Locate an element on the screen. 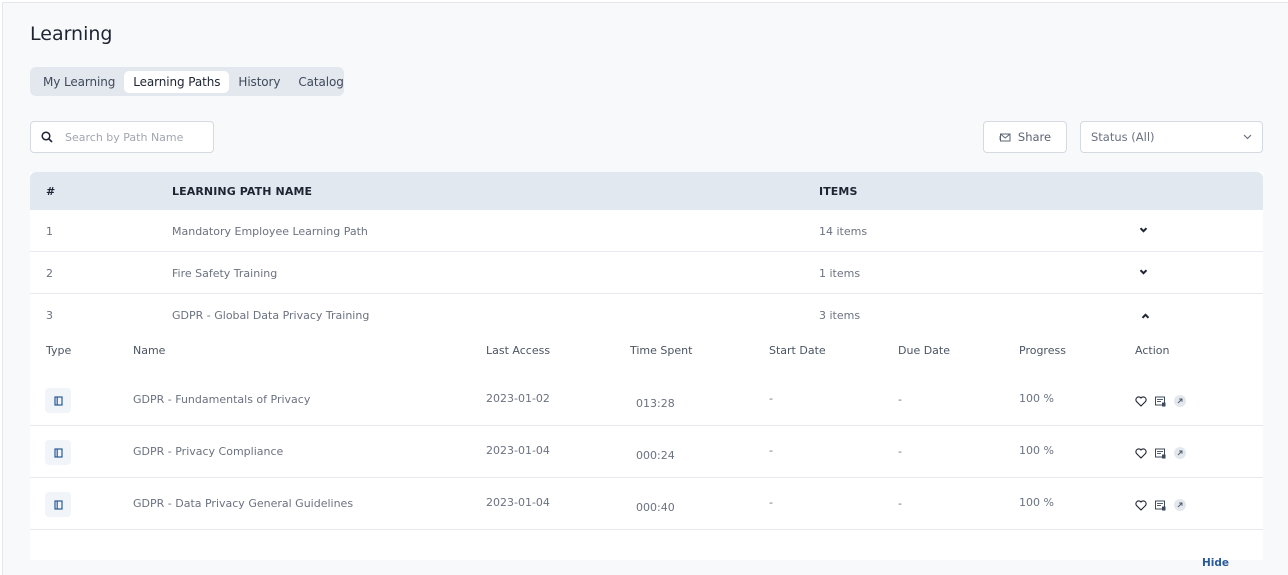 This screenshot has width=1288, height=575. detail-header-last-access: Last Access is located at coordinates (518, 350).